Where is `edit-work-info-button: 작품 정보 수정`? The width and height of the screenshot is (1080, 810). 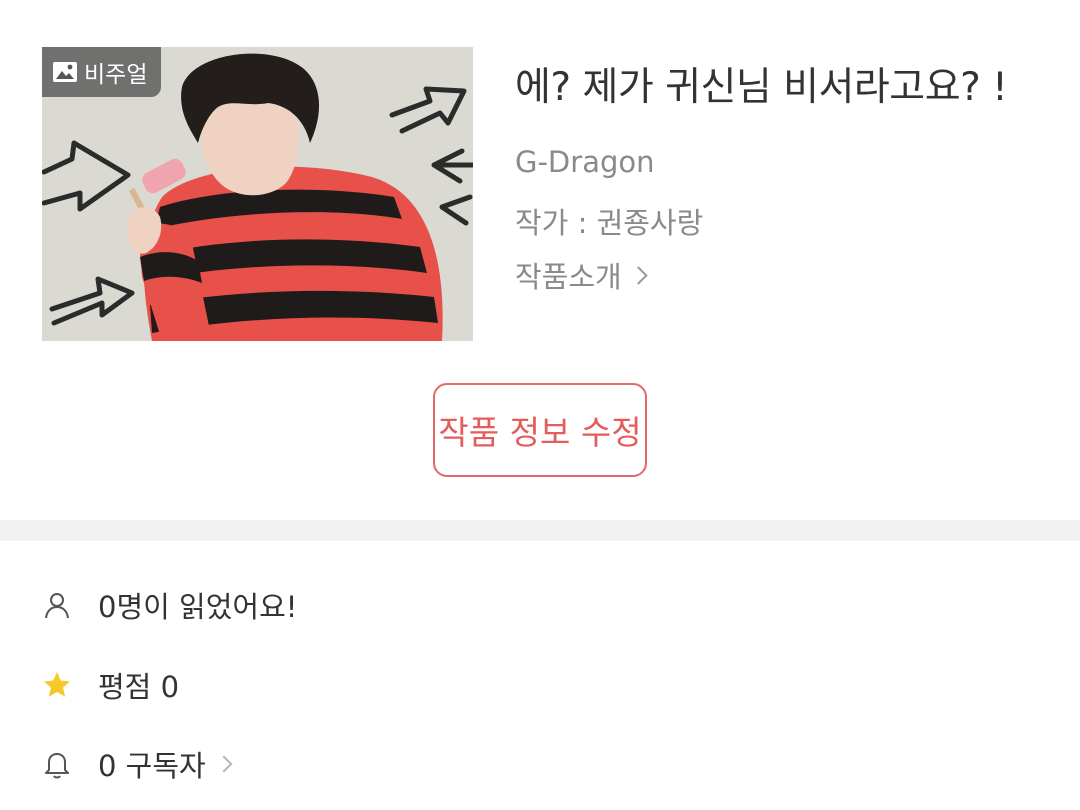 edit-work-info-button: 작품 정보 수정 is located at coordinates (540, 430).